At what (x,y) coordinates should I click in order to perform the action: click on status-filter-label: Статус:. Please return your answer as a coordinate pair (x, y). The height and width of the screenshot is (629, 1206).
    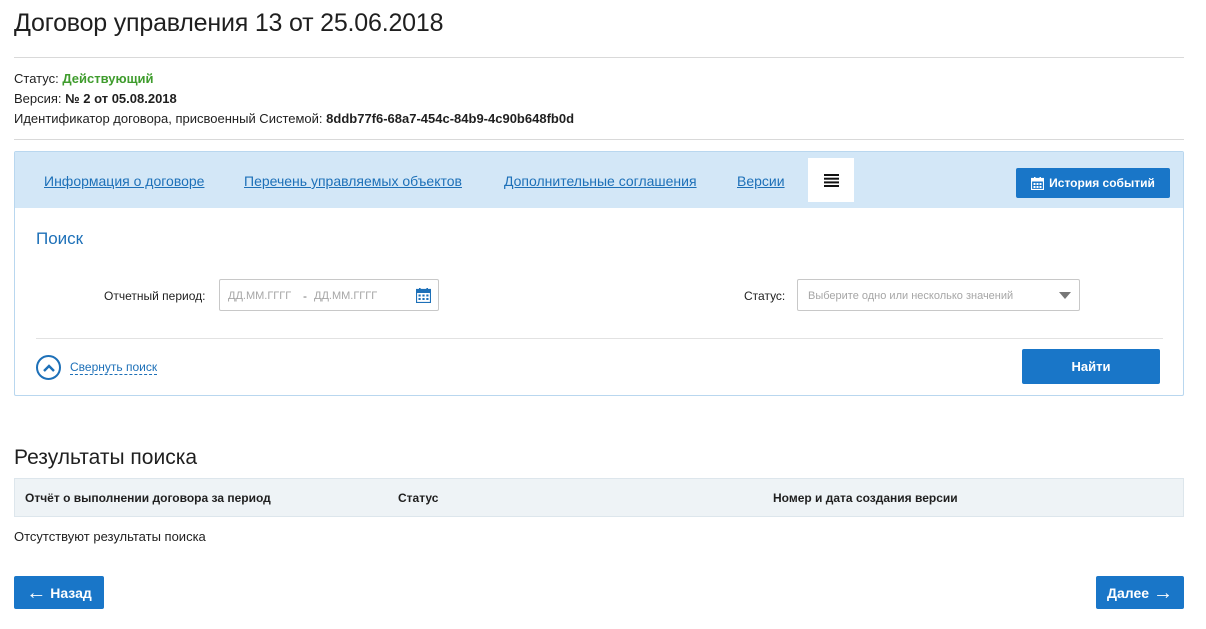
    Looking at the image, I should click on (765, 296).